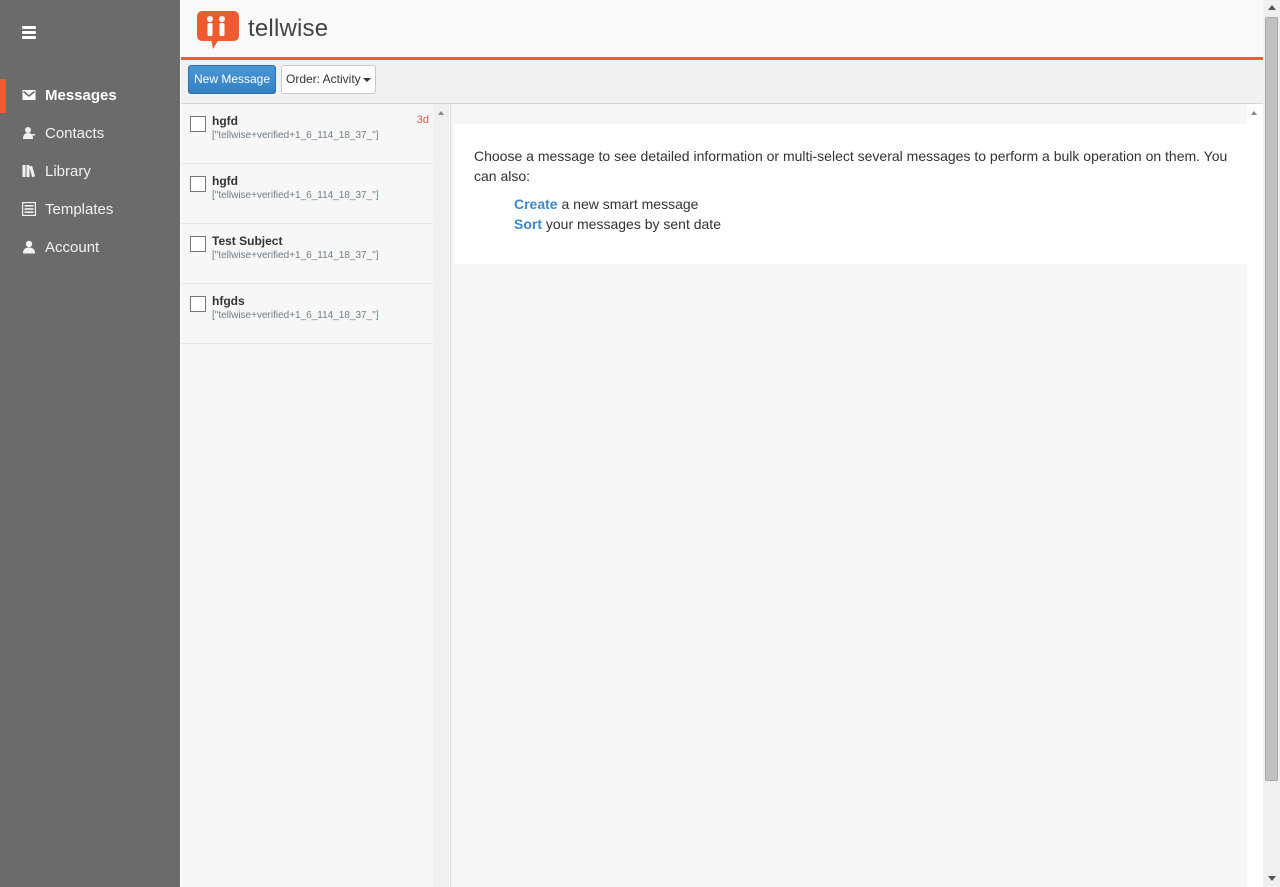 Image resolution: width=1280 pixels, height=887 pixels. What do you see at coordinates (29, 95) in the screenshot?
I see `envelope-icon` at bounding box center [29, 95].